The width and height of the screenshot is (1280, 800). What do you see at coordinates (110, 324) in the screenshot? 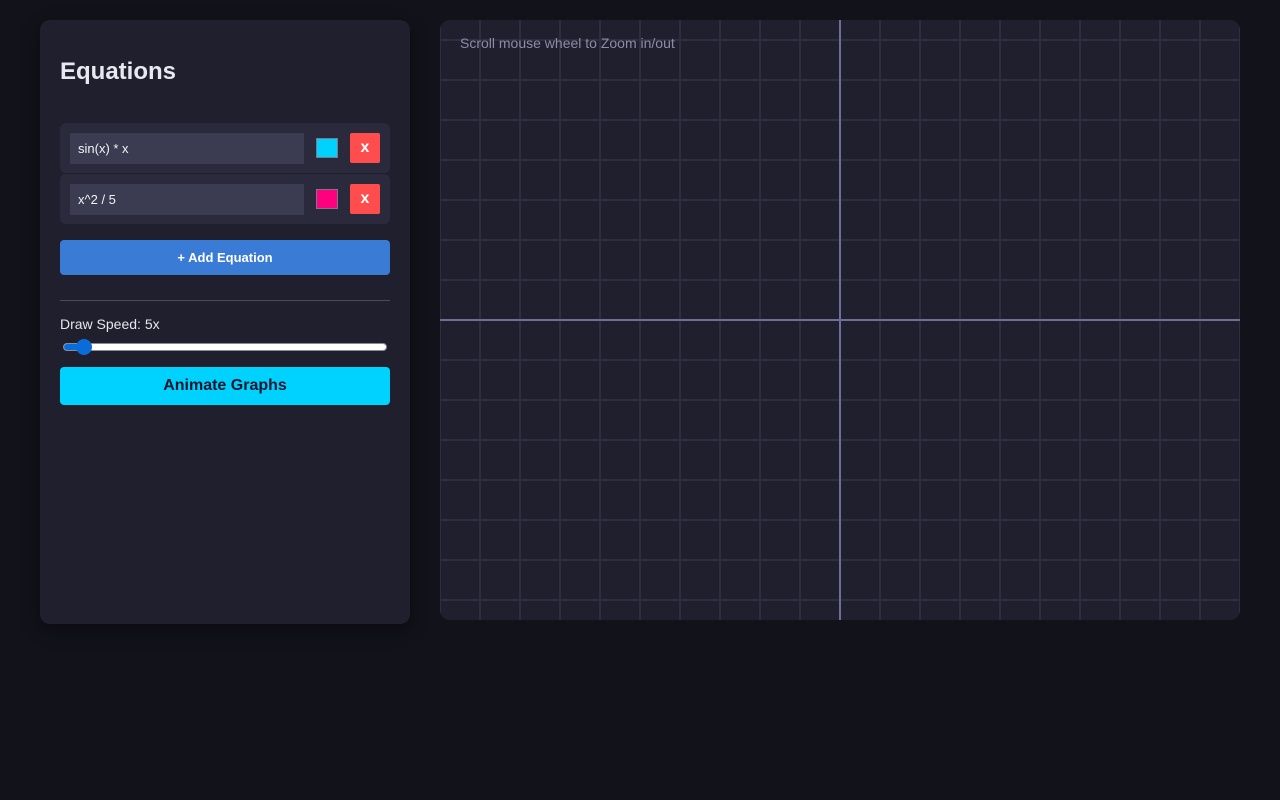
I see `draw-speed-label: Draw Speed: 5x` at bounding box center [110, 324].